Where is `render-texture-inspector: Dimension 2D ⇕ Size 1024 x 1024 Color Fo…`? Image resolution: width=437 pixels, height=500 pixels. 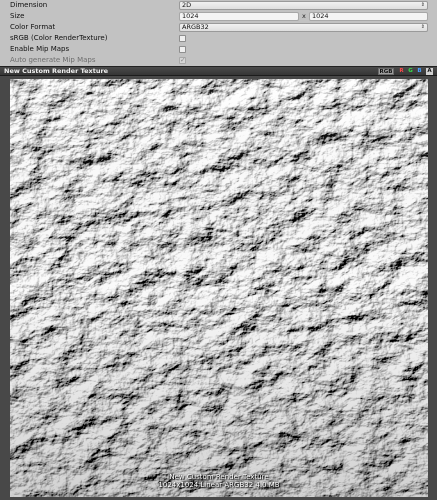
render-texture-inspector: Dimension 2D ⇕ Size 1024 x 1024 Color Fo… is located at coordinates (218, 33).